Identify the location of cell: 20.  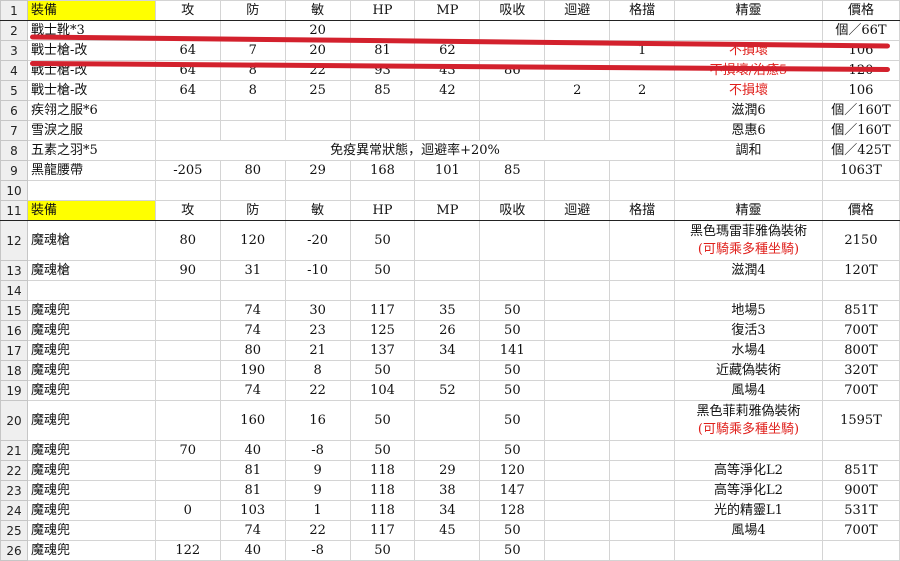
(317, 50).